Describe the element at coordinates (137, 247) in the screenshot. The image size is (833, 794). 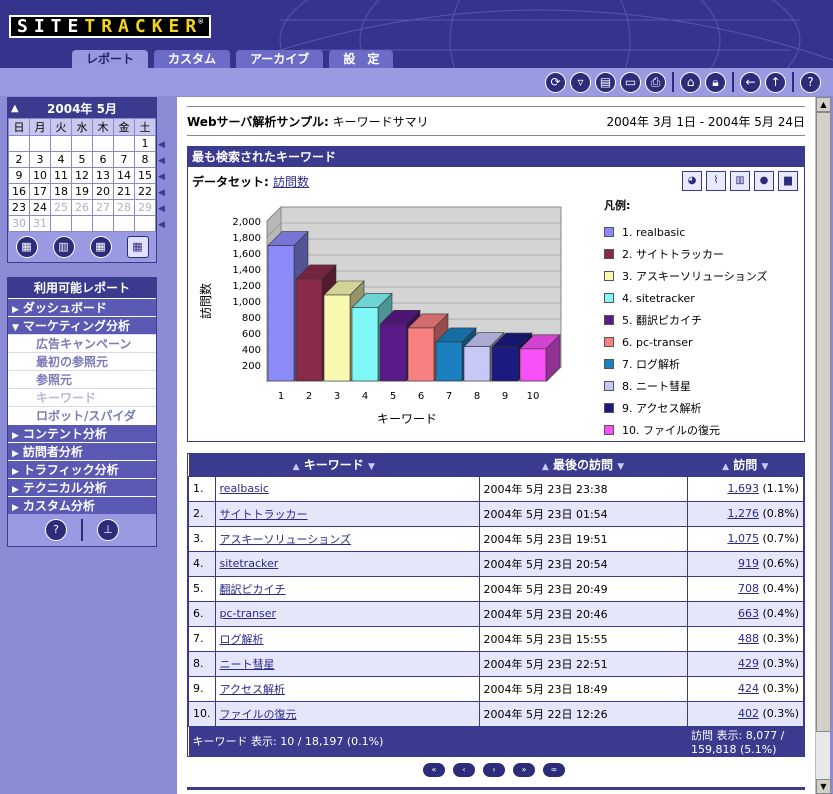
I see `year-view-icon: ▦` at that location.